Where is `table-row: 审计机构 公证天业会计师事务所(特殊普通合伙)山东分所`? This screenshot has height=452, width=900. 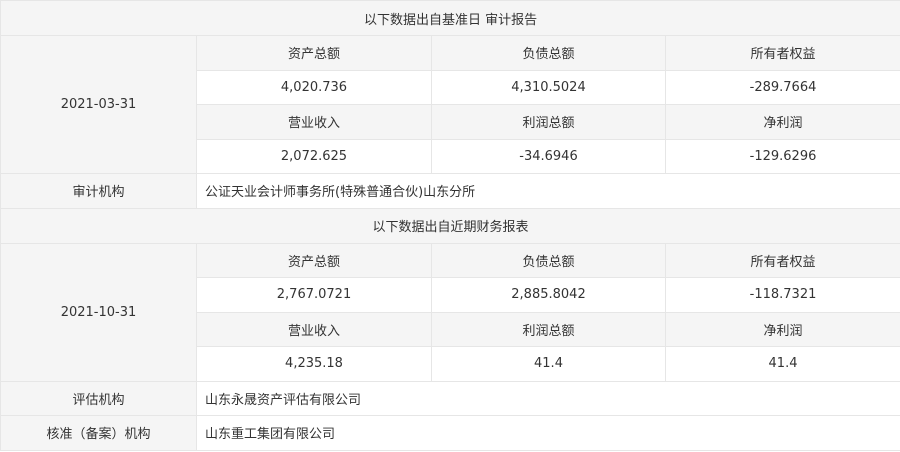
table-row: 审计机构 公证天业会计师事务所(特殊普通合伙)山东分所 is located at coordinates (450, 191).